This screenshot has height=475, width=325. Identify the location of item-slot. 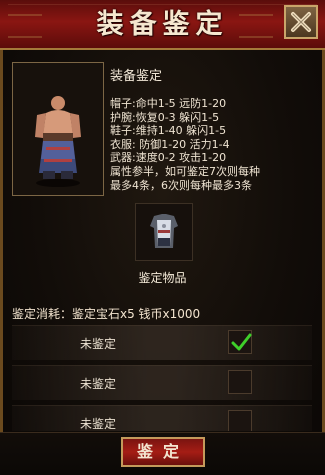
(164, 232).